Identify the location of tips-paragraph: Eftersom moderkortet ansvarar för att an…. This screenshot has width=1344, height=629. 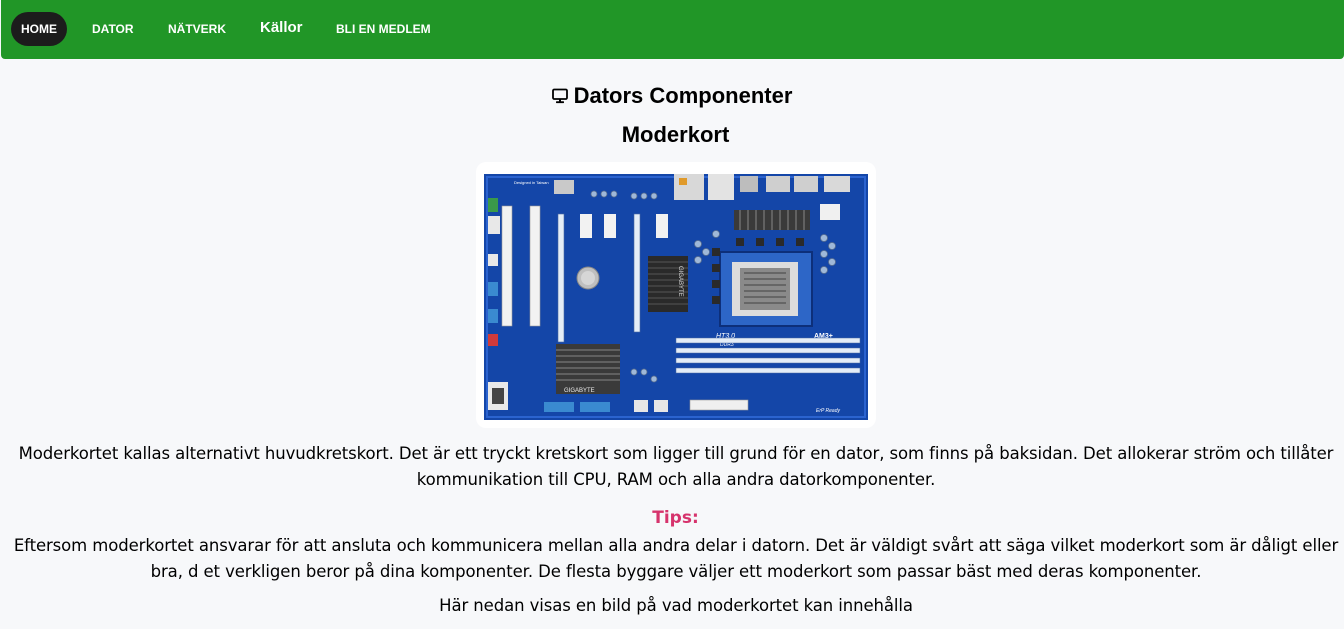
(676, 558).